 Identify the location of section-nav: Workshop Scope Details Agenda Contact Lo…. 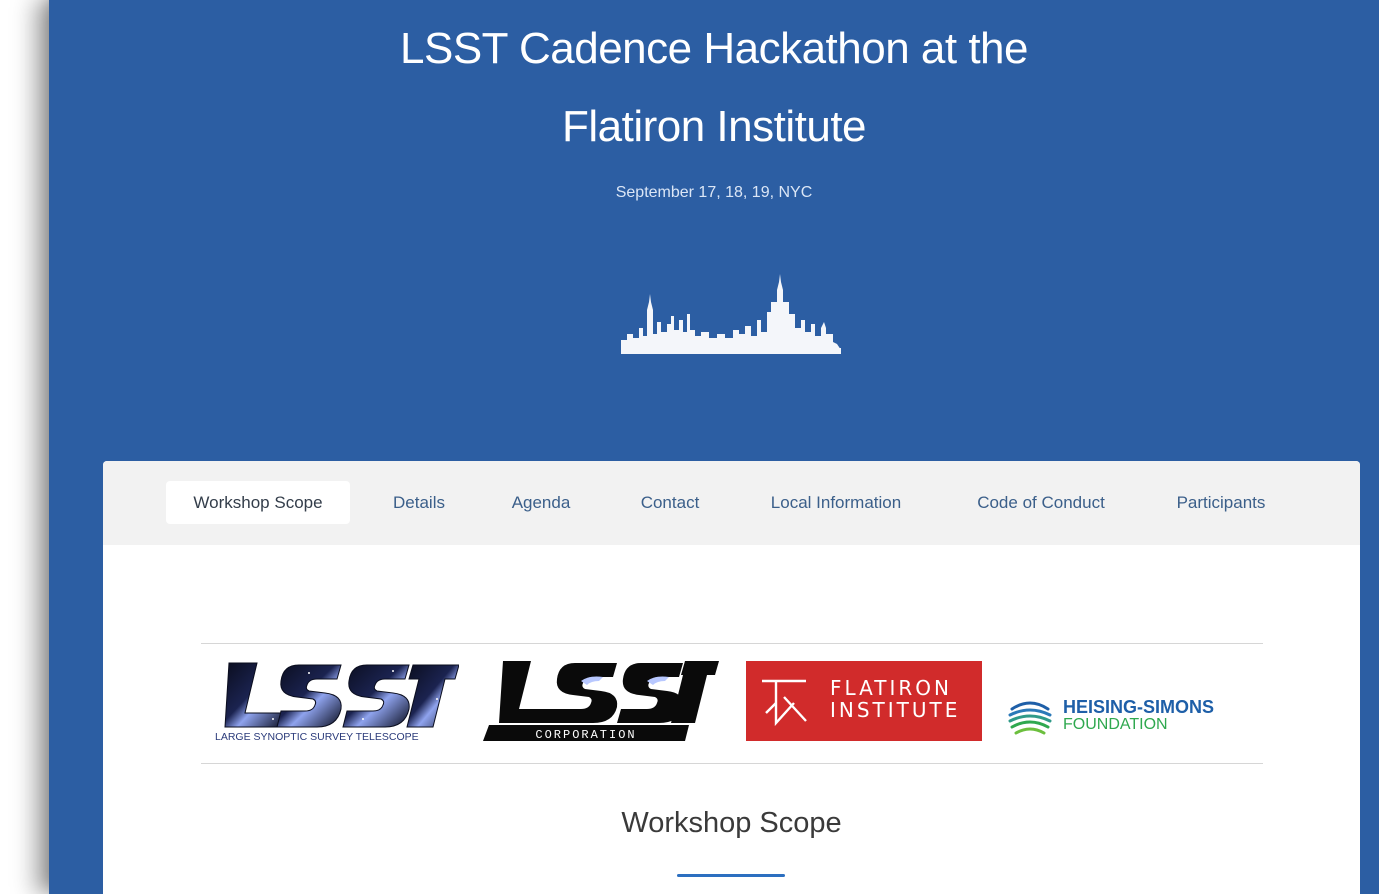
(731, 503).